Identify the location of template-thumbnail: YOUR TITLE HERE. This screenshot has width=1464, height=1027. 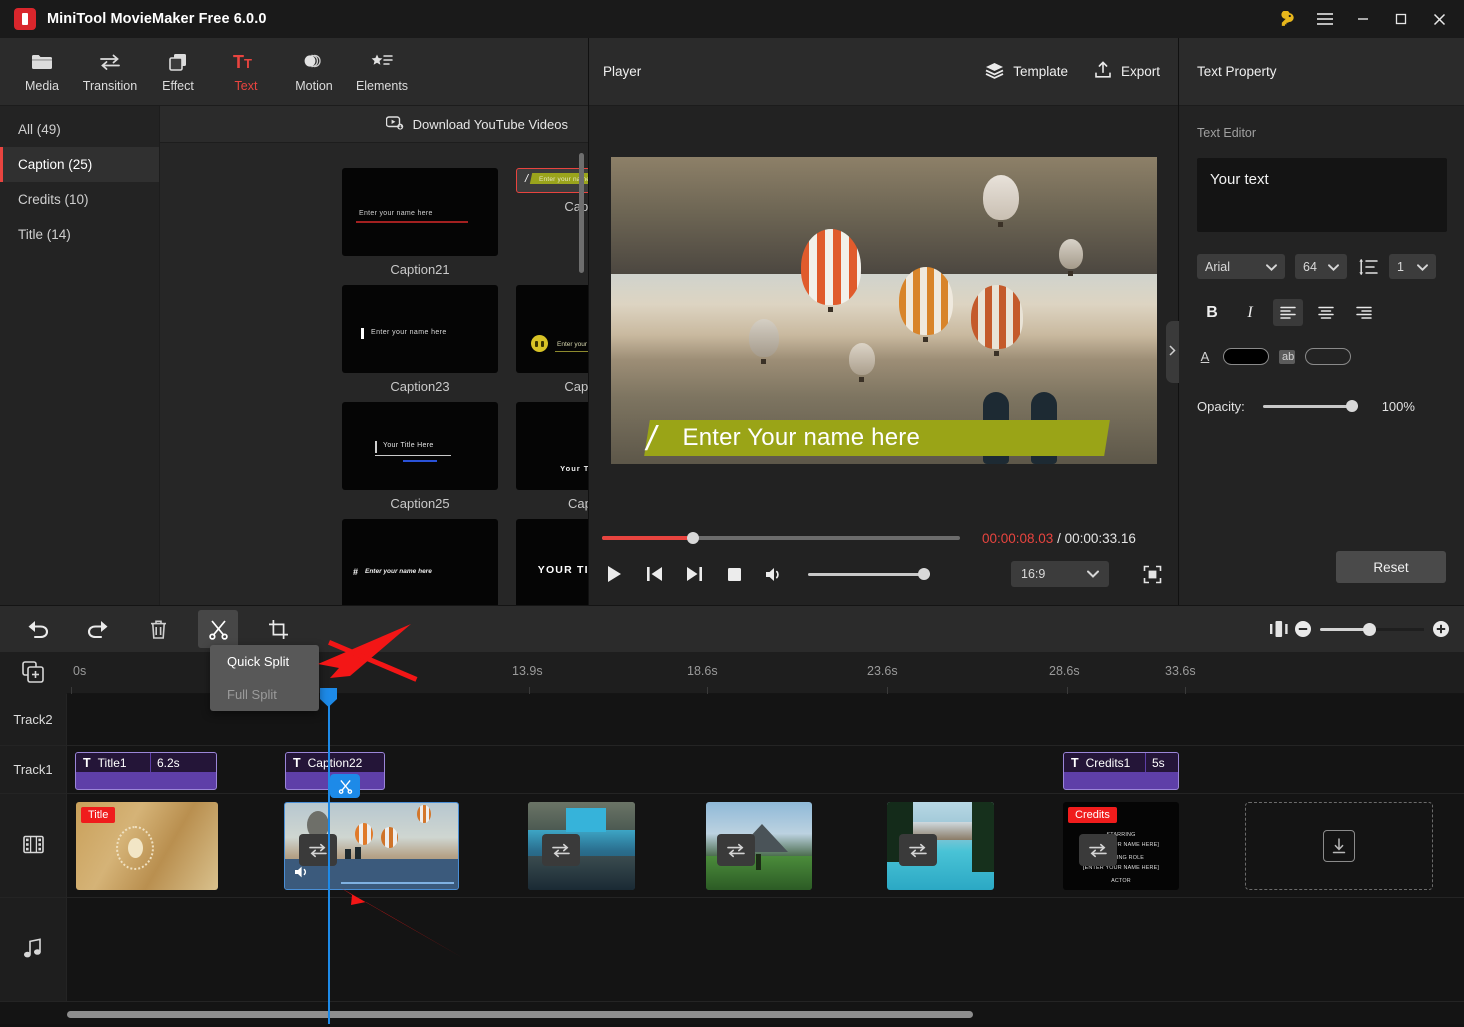
(552, 562).